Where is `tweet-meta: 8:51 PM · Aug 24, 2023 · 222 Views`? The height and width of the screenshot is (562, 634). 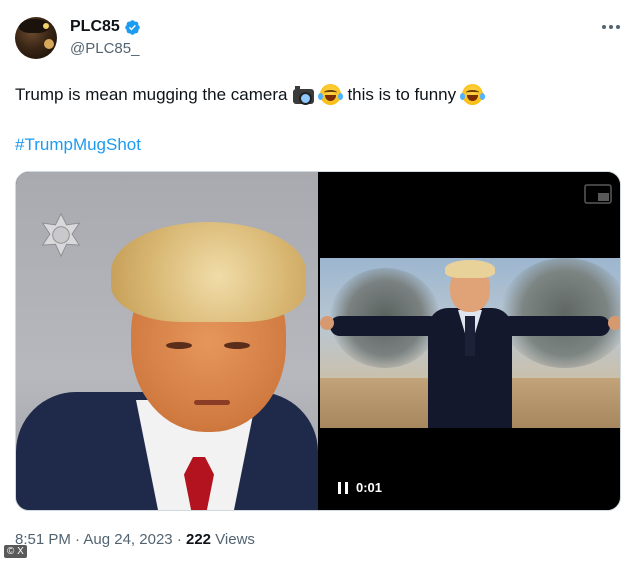 tweet-meta: 8:51 PM · Aug 24, 2023 · 222 Views is located at coordinates (135, 539).